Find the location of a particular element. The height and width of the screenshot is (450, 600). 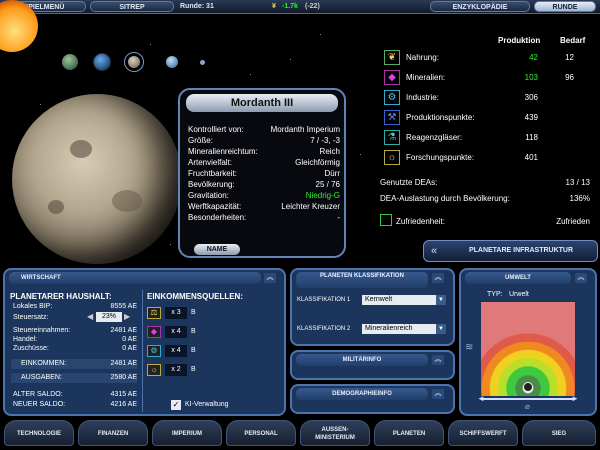

budget-title: PLANETARER HAUSHALT: is located at coordinates (61, 296).